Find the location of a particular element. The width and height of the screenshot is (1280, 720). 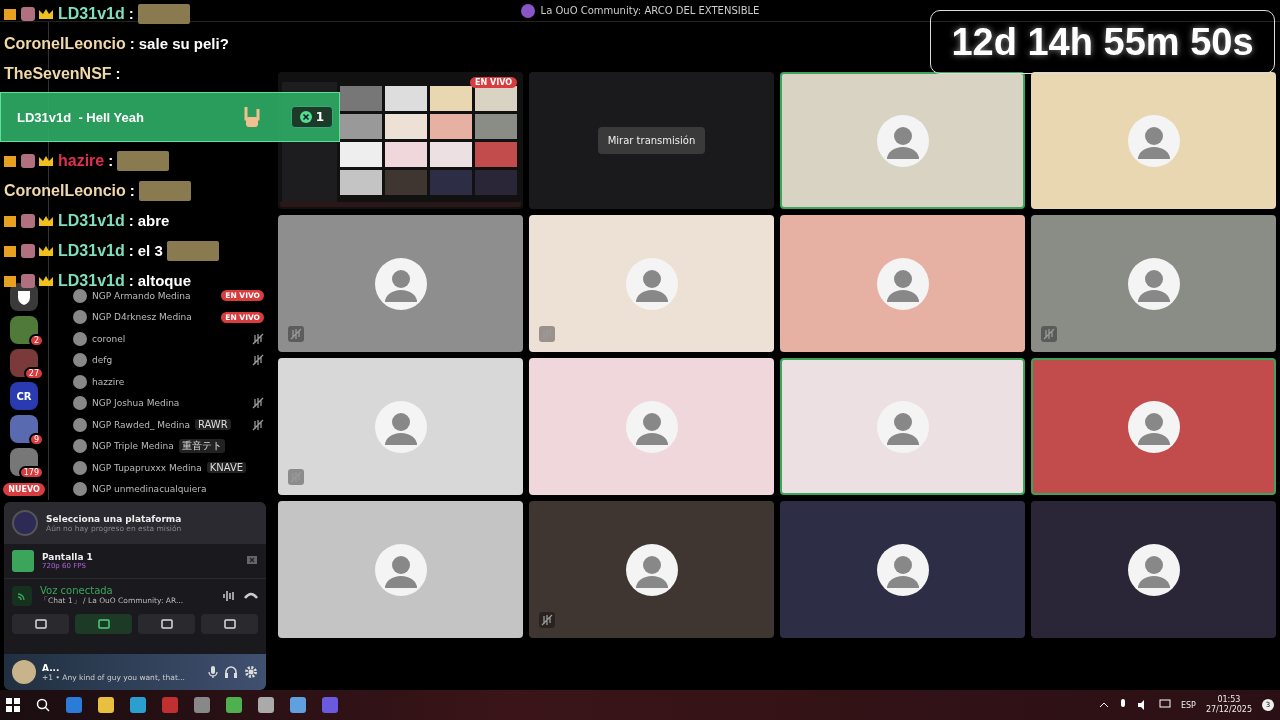

close-circle-icon is located at coordinates (305, 117).